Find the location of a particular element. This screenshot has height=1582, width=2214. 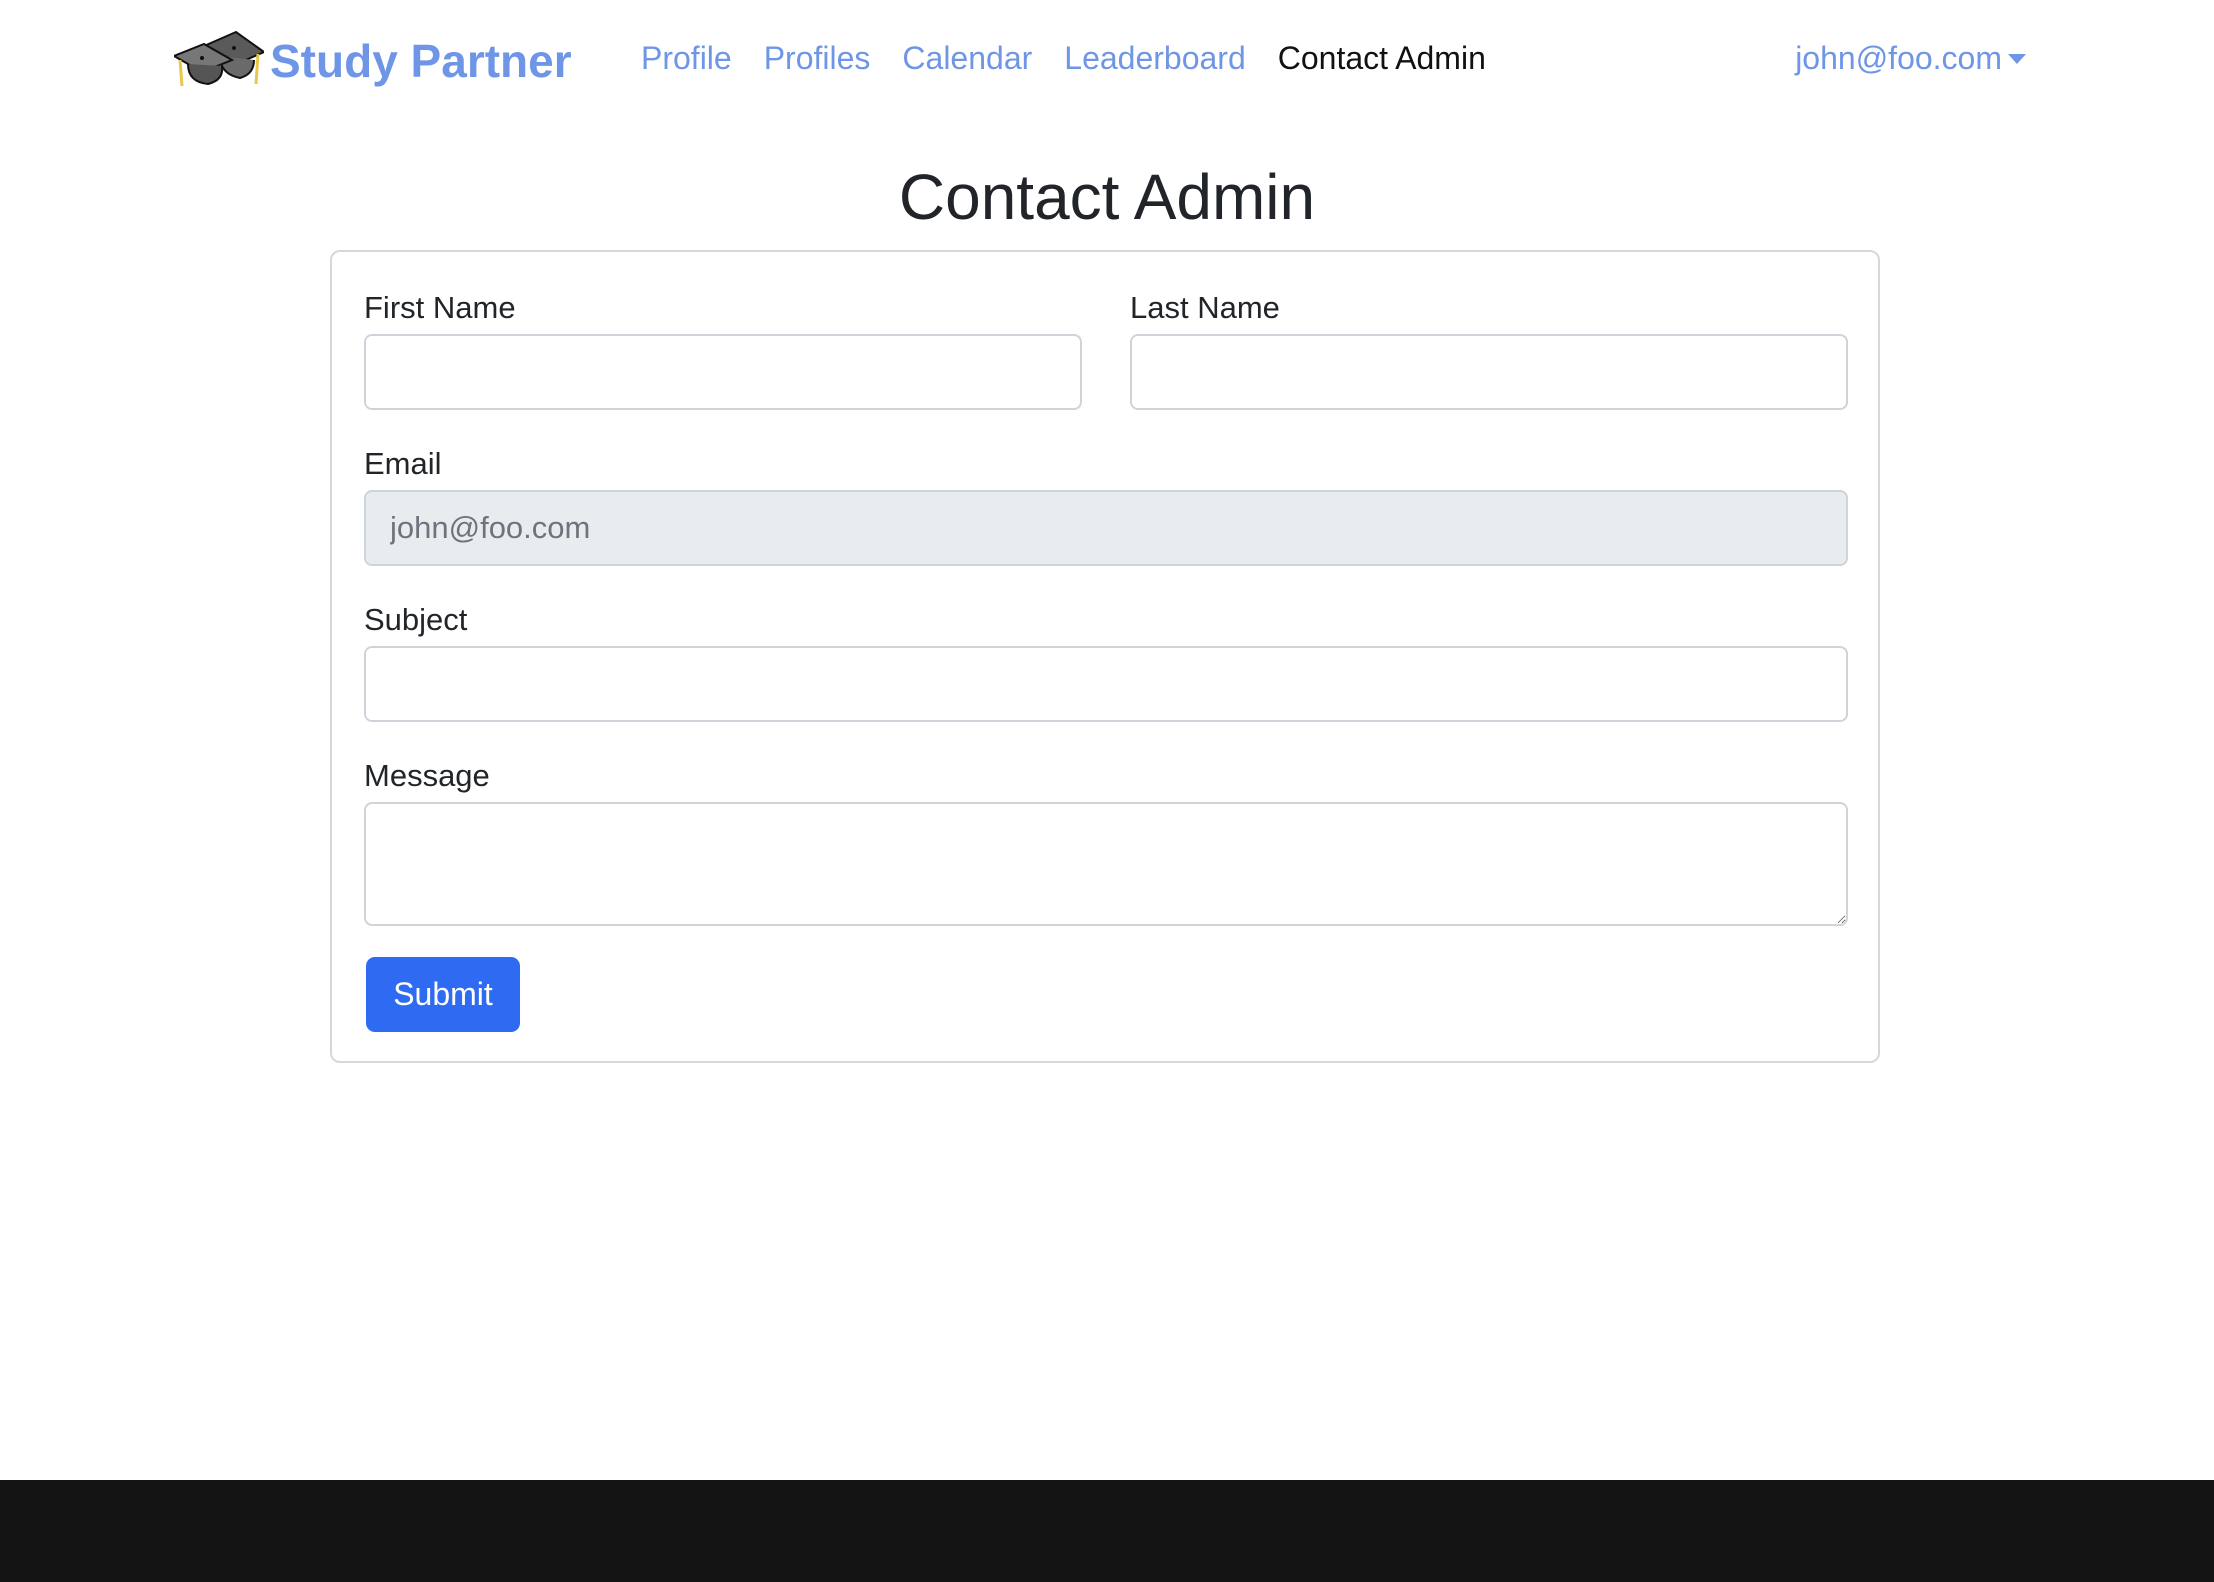

email-input is located at coordinates (1106, 528).